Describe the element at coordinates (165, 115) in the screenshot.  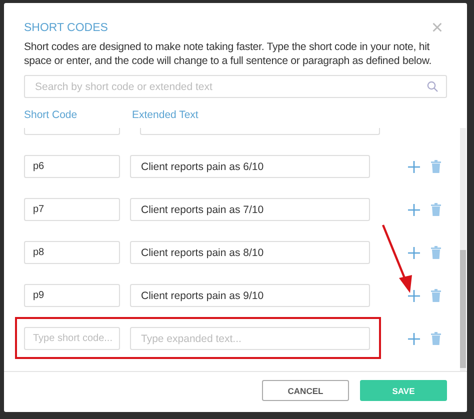
I see `column-header: Extended Text` at that location.